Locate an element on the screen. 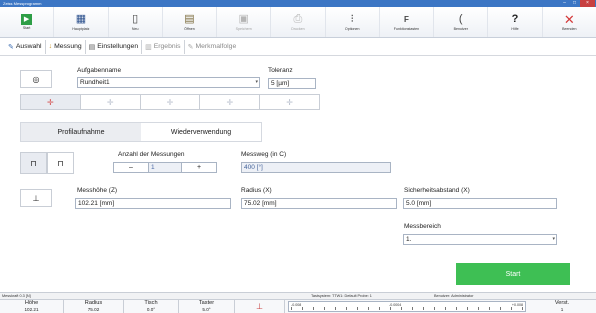 Image resolution: width=596 pixels, height=313 pixels. probe-direction-center: ✛ is located at coordinates (51, 102).